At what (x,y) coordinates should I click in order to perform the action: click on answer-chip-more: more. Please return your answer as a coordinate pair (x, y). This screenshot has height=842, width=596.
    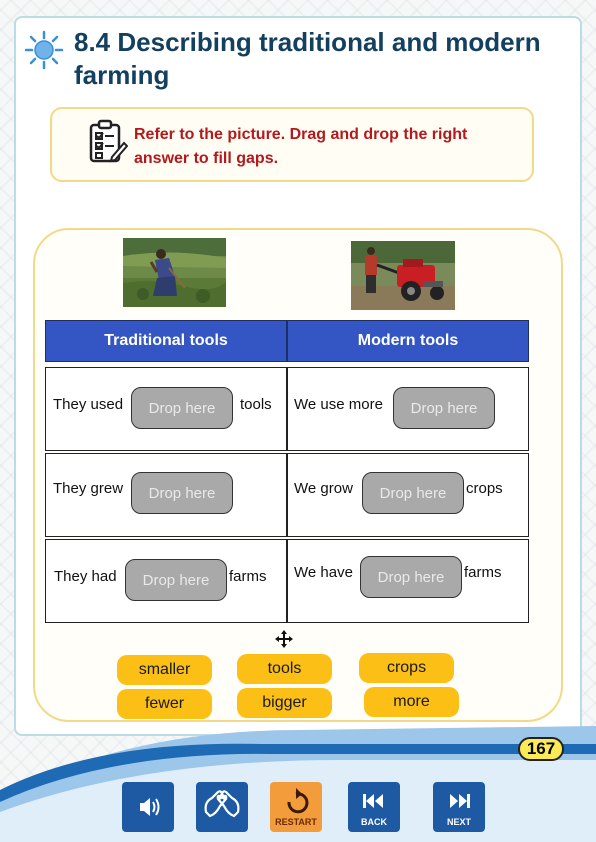
    Looking at the image, I should click on (411, 702).